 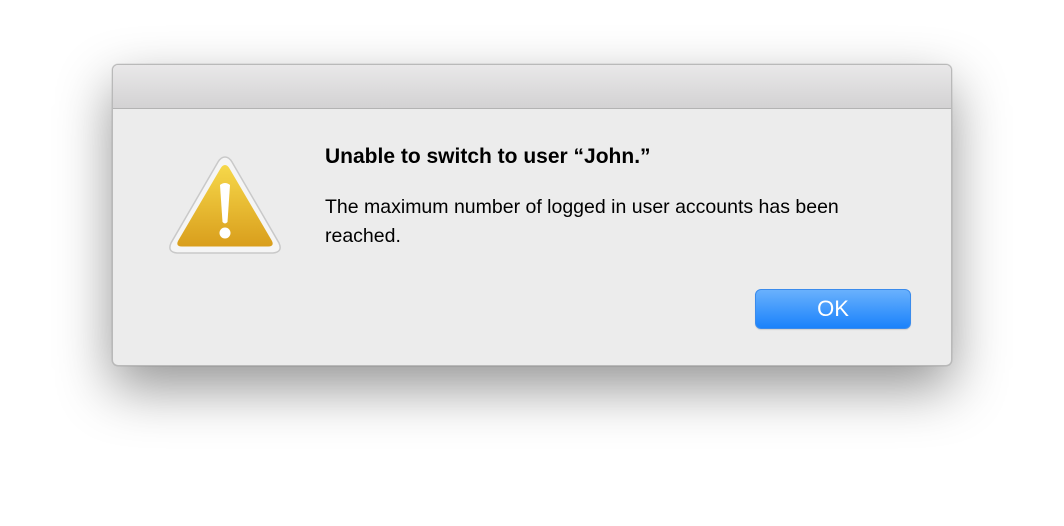 I want to click on ok-button: OK, so click(x=833, y=309).